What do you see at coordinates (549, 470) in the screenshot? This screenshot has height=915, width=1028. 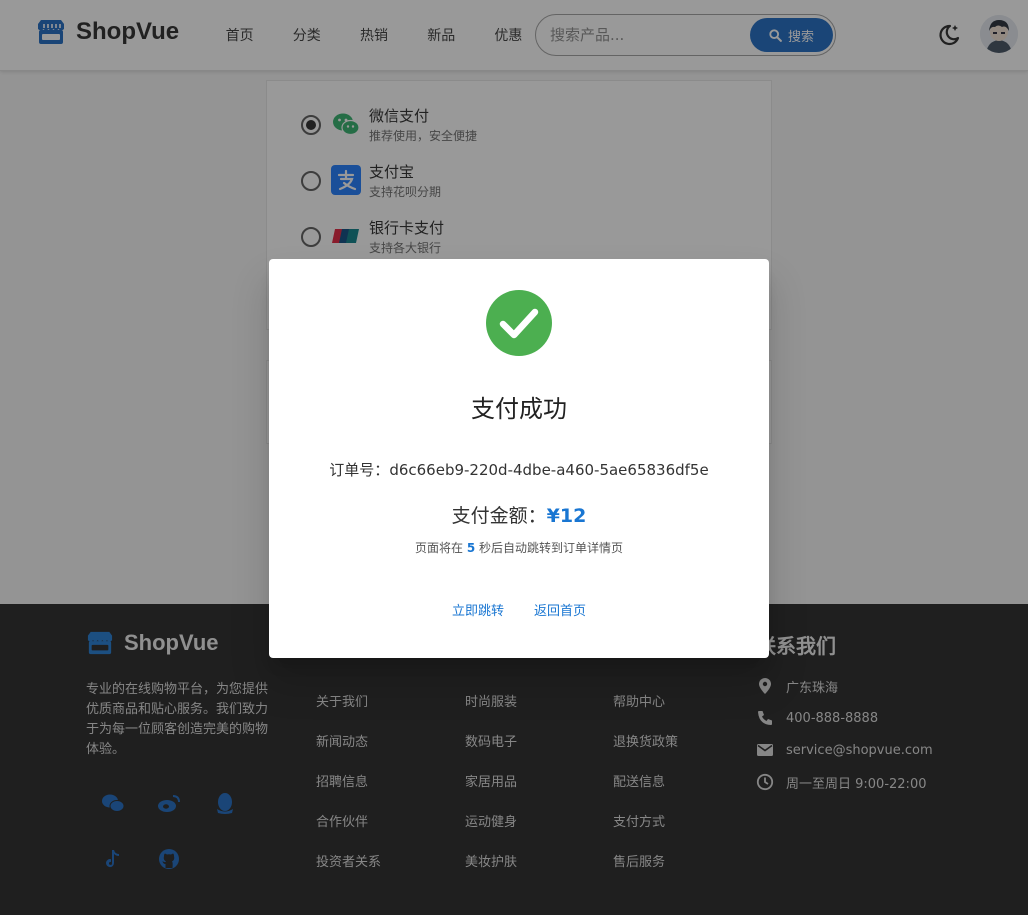 I see `order-number-value: d6c66eb9-220d-4dbe-a460-5ae65836df5e` at bounding box center [549, 470].